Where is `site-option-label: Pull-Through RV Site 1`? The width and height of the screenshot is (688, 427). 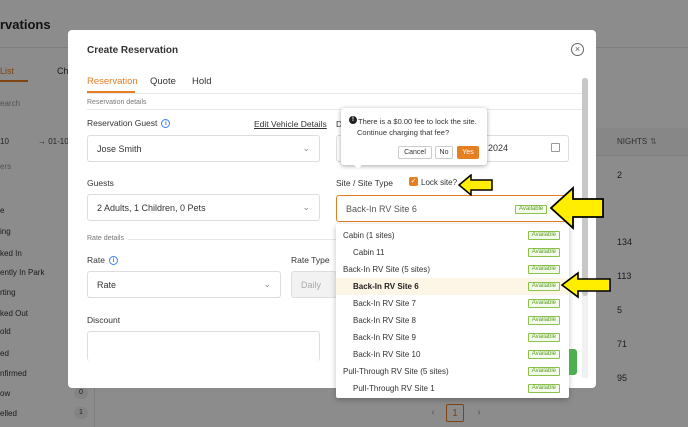 site-option-label: Pull-Through RV Site 1 is located at coordinates (394, 388).